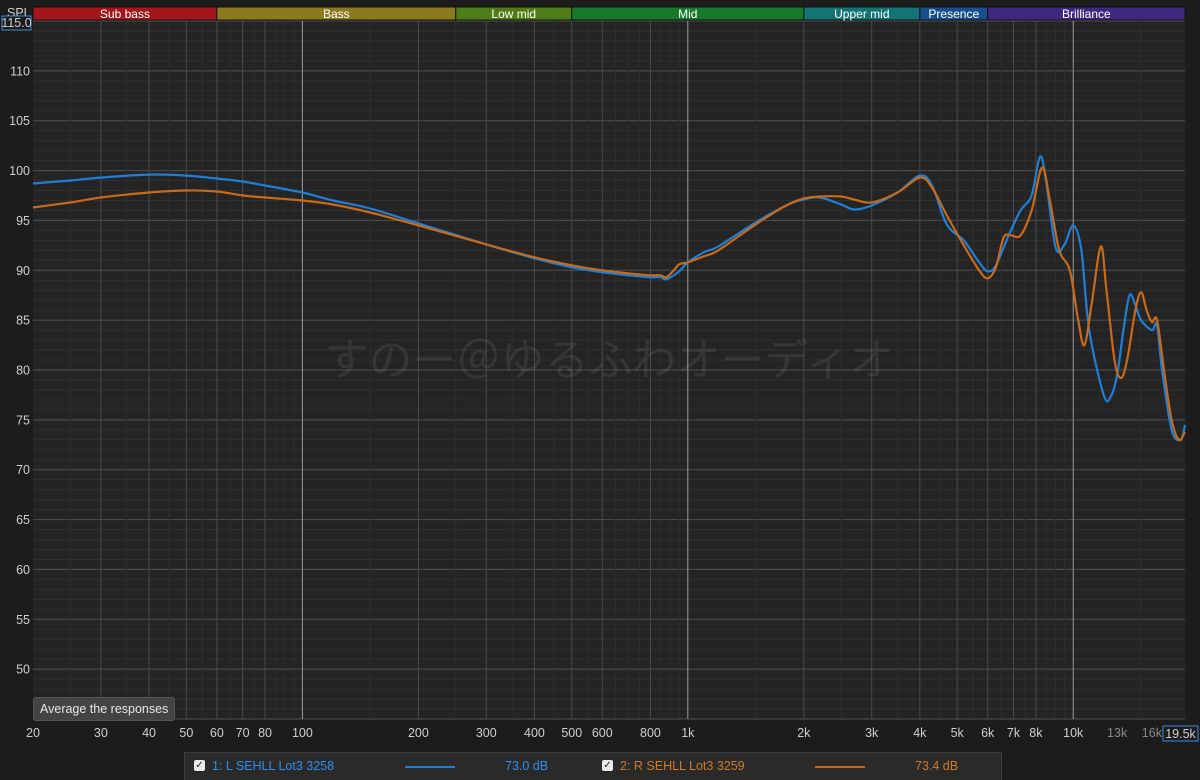 The height and width of the screenshot is (780, 1200). I want to click on band-label: Mid, so click(687, 14).